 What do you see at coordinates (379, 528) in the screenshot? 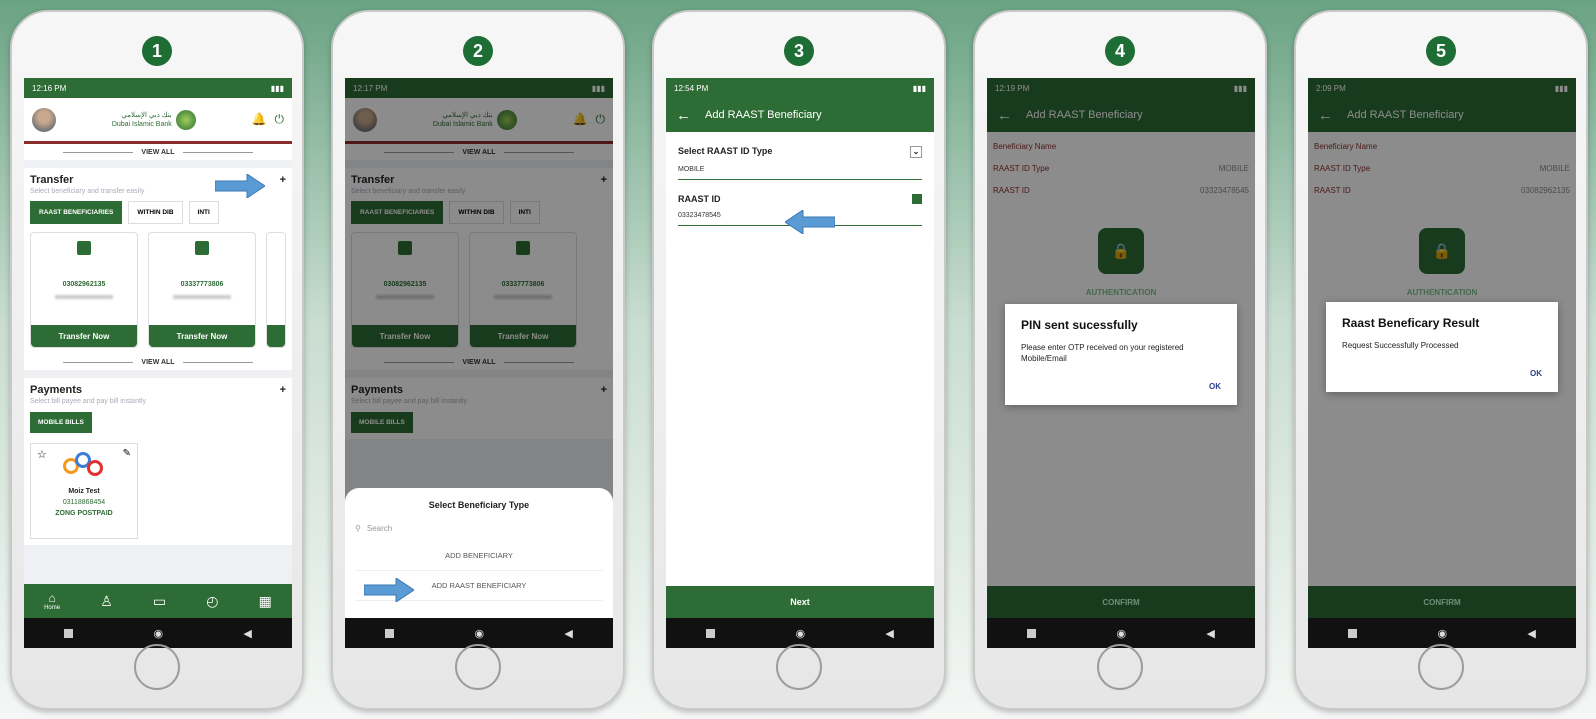
I see `search-placeholder: Search` at bounding box center [379, 528].